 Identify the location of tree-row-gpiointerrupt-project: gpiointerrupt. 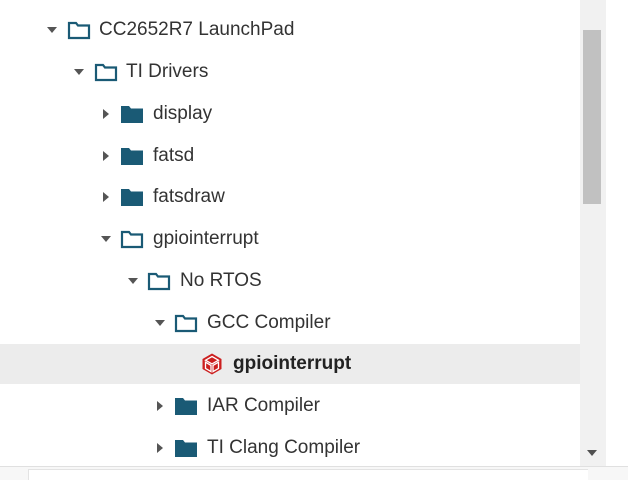
(290, 364).